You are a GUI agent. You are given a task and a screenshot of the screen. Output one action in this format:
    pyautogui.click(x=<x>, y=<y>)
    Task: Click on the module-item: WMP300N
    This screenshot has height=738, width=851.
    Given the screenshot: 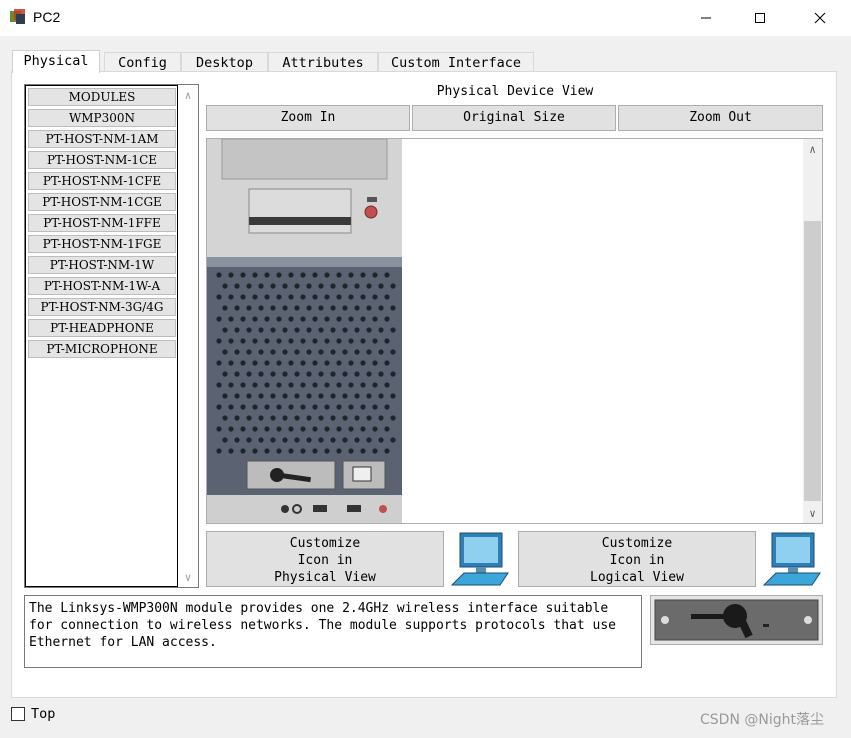 What is the action you would take?
    pyautogui.click(x=102, y=118)
    